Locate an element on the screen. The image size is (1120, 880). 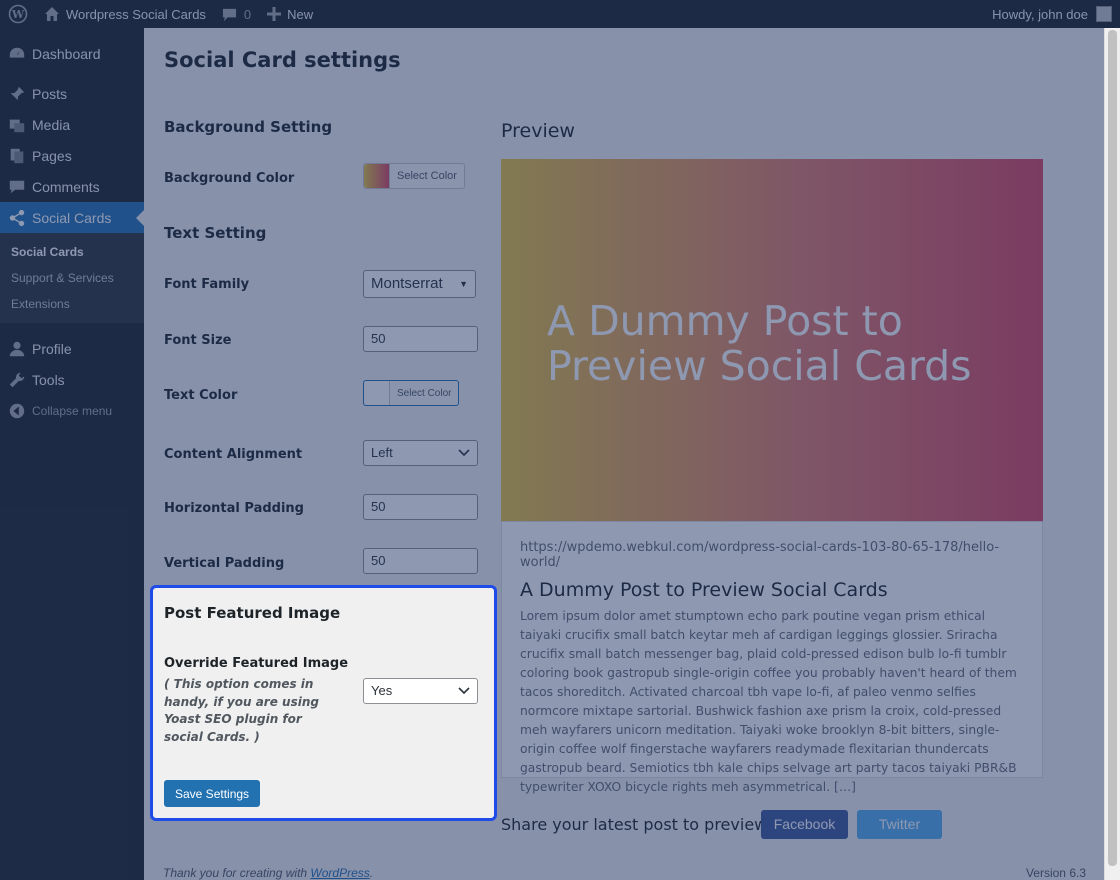
preview-post-title: A Dummy Post to Preview Social Cards is located at coordinates (704, 590).